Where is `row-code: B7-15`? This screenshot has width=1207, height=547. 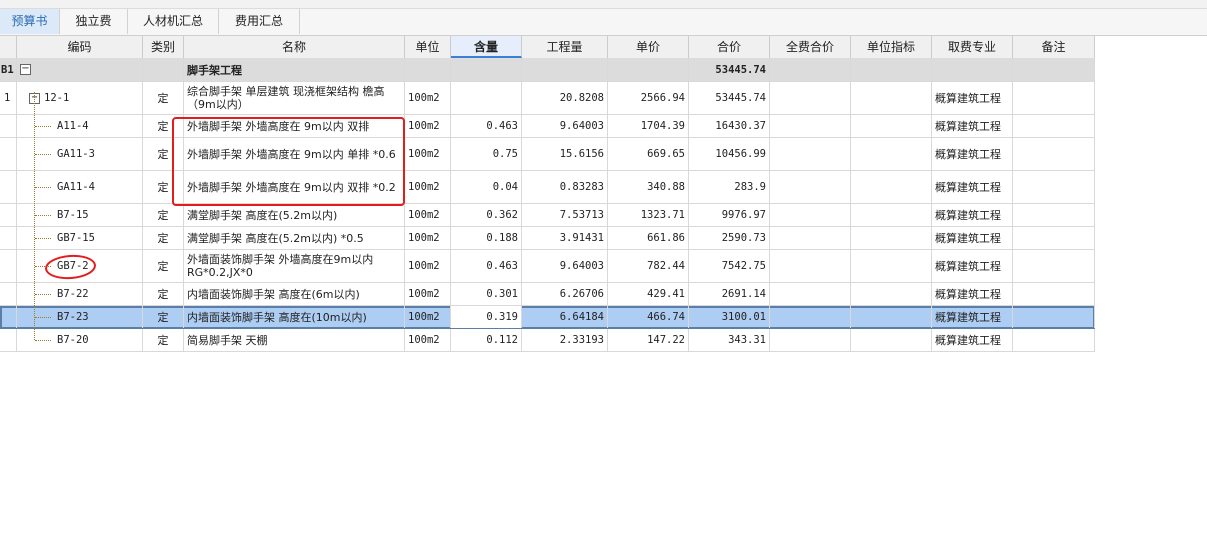 row-code: B7-15 is located at coordinates (80, 215).